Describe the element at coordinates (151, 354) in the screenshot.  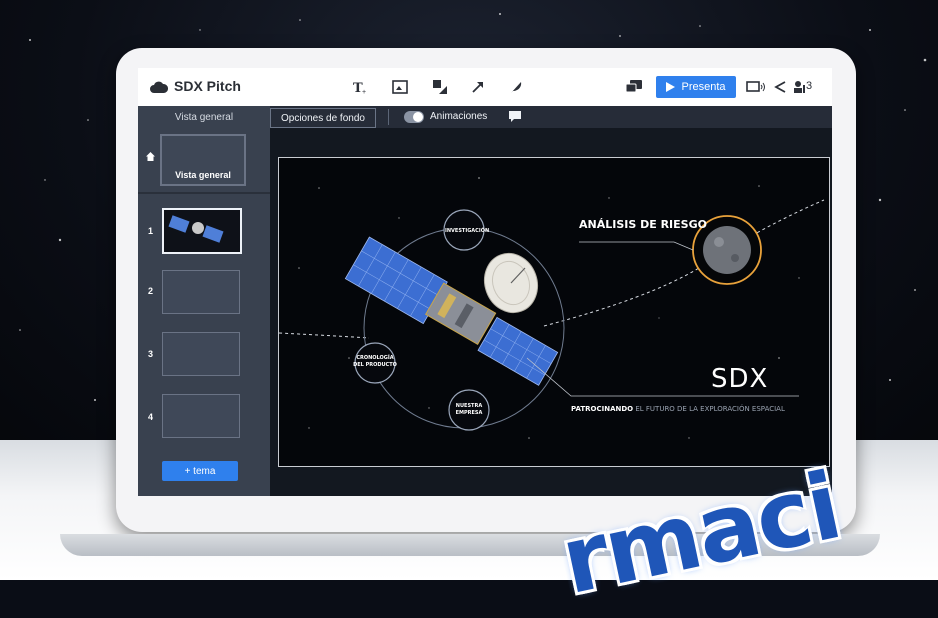
I see `slide-number: 3` at that location.